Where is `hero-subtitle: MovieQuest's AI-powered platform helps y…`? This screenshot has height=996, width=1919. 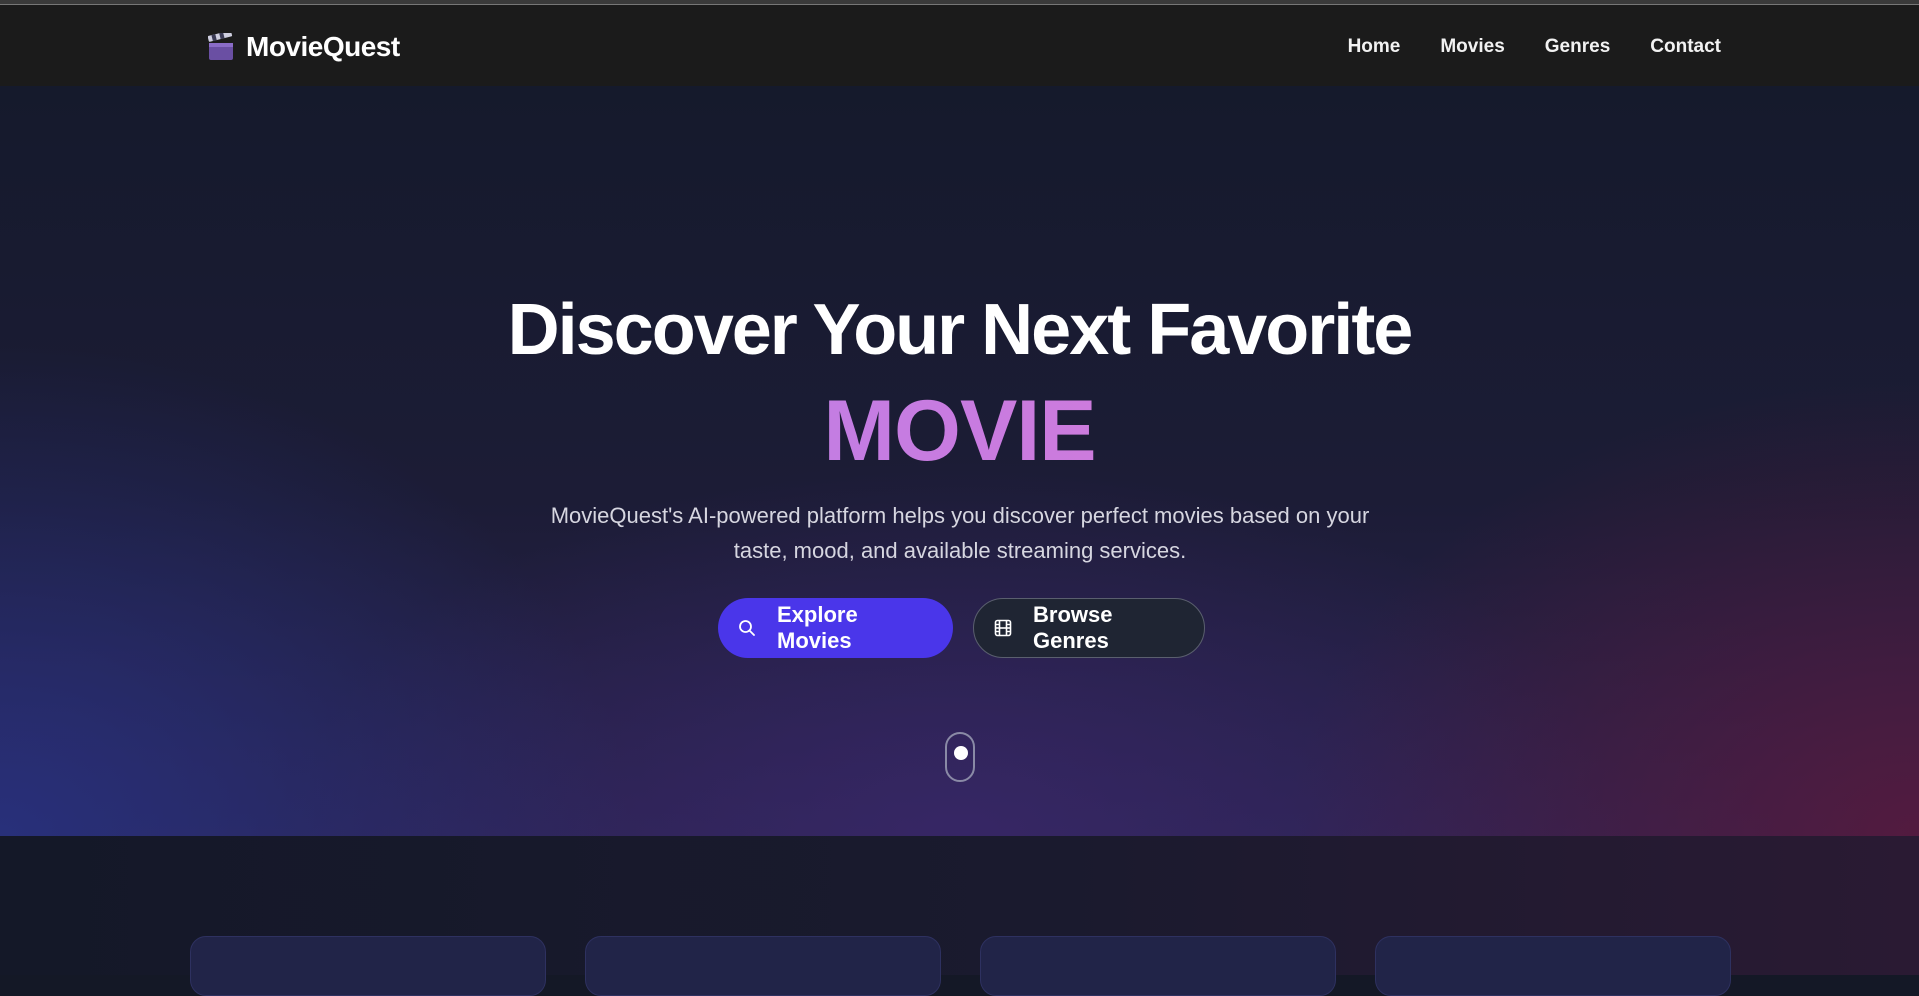
hero-subtitle: MovieQuest's AI-powered platform helps y… is located at coordinates (960, 533).